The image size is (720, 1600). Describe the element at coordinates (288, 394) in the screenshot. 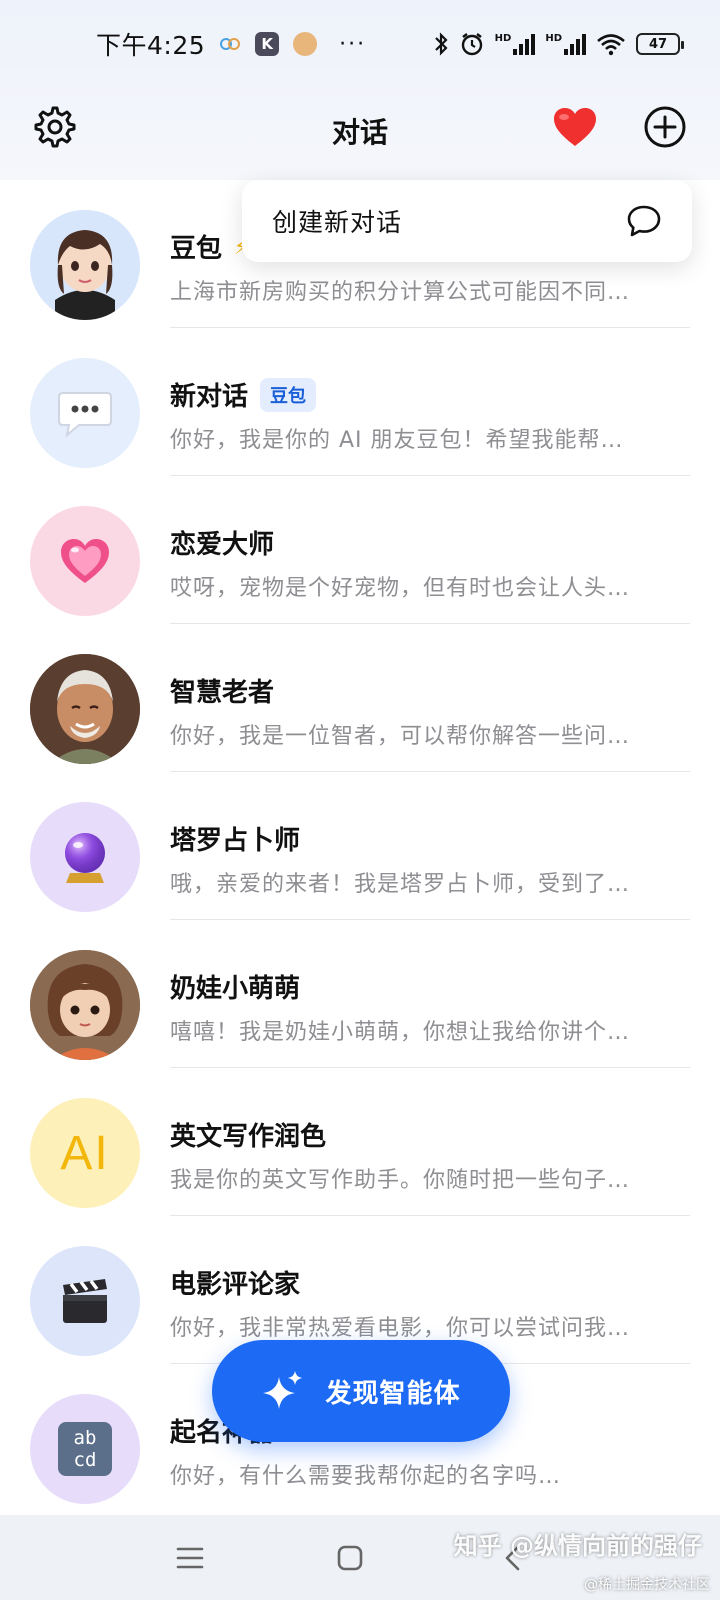

I see `bot-tag: 豆包` at that location.